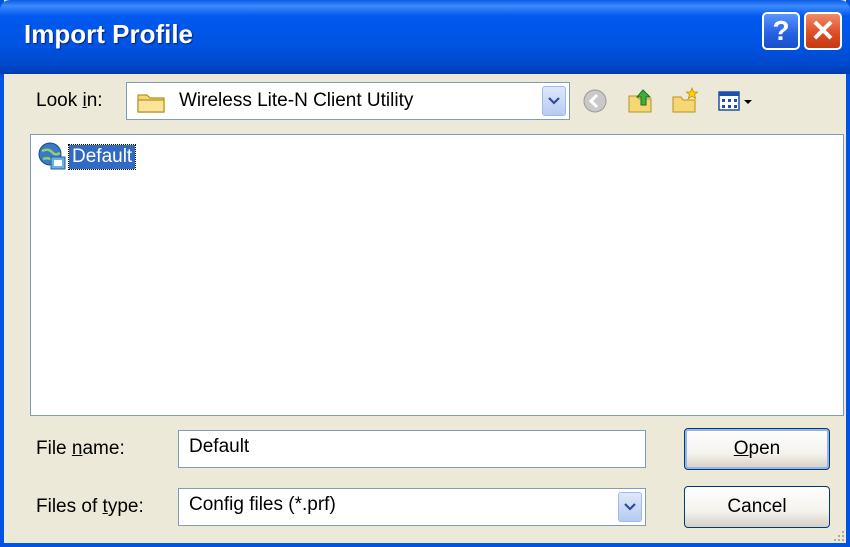 This screenshot has width=850, height=547. Describe the element at coordinates (151, 103) in the screenshot. I see `folder-icon` at that location.